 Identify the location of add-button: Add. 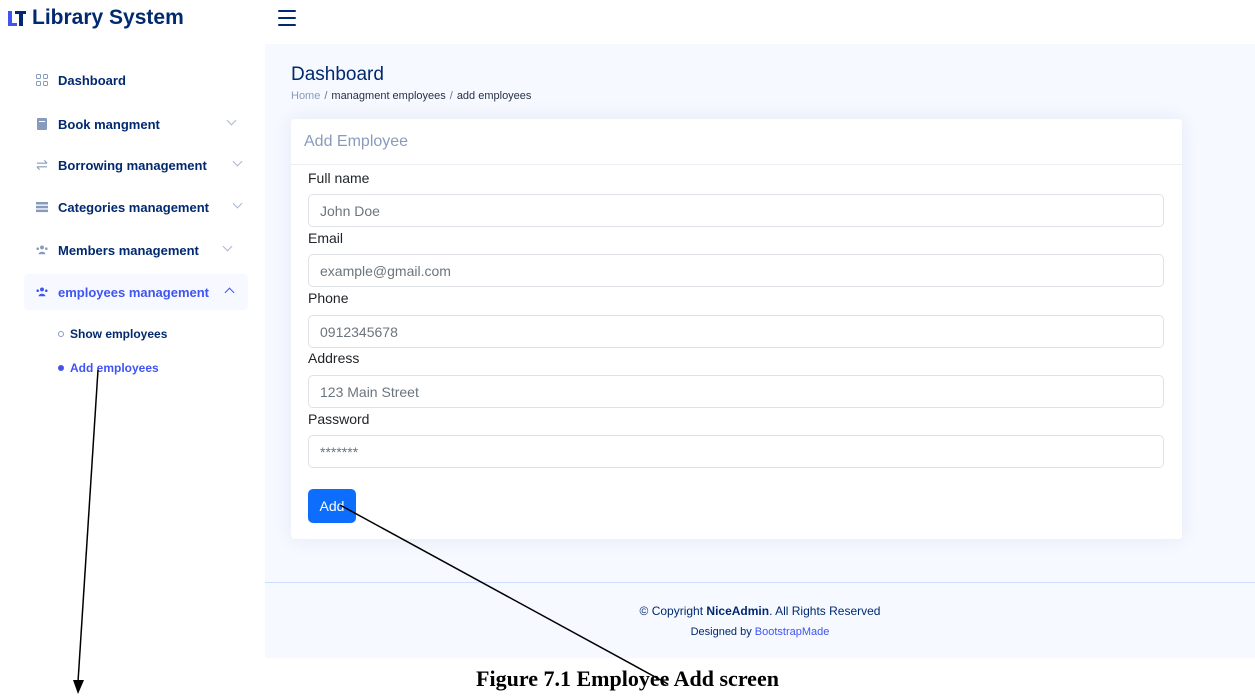
(332, 506).